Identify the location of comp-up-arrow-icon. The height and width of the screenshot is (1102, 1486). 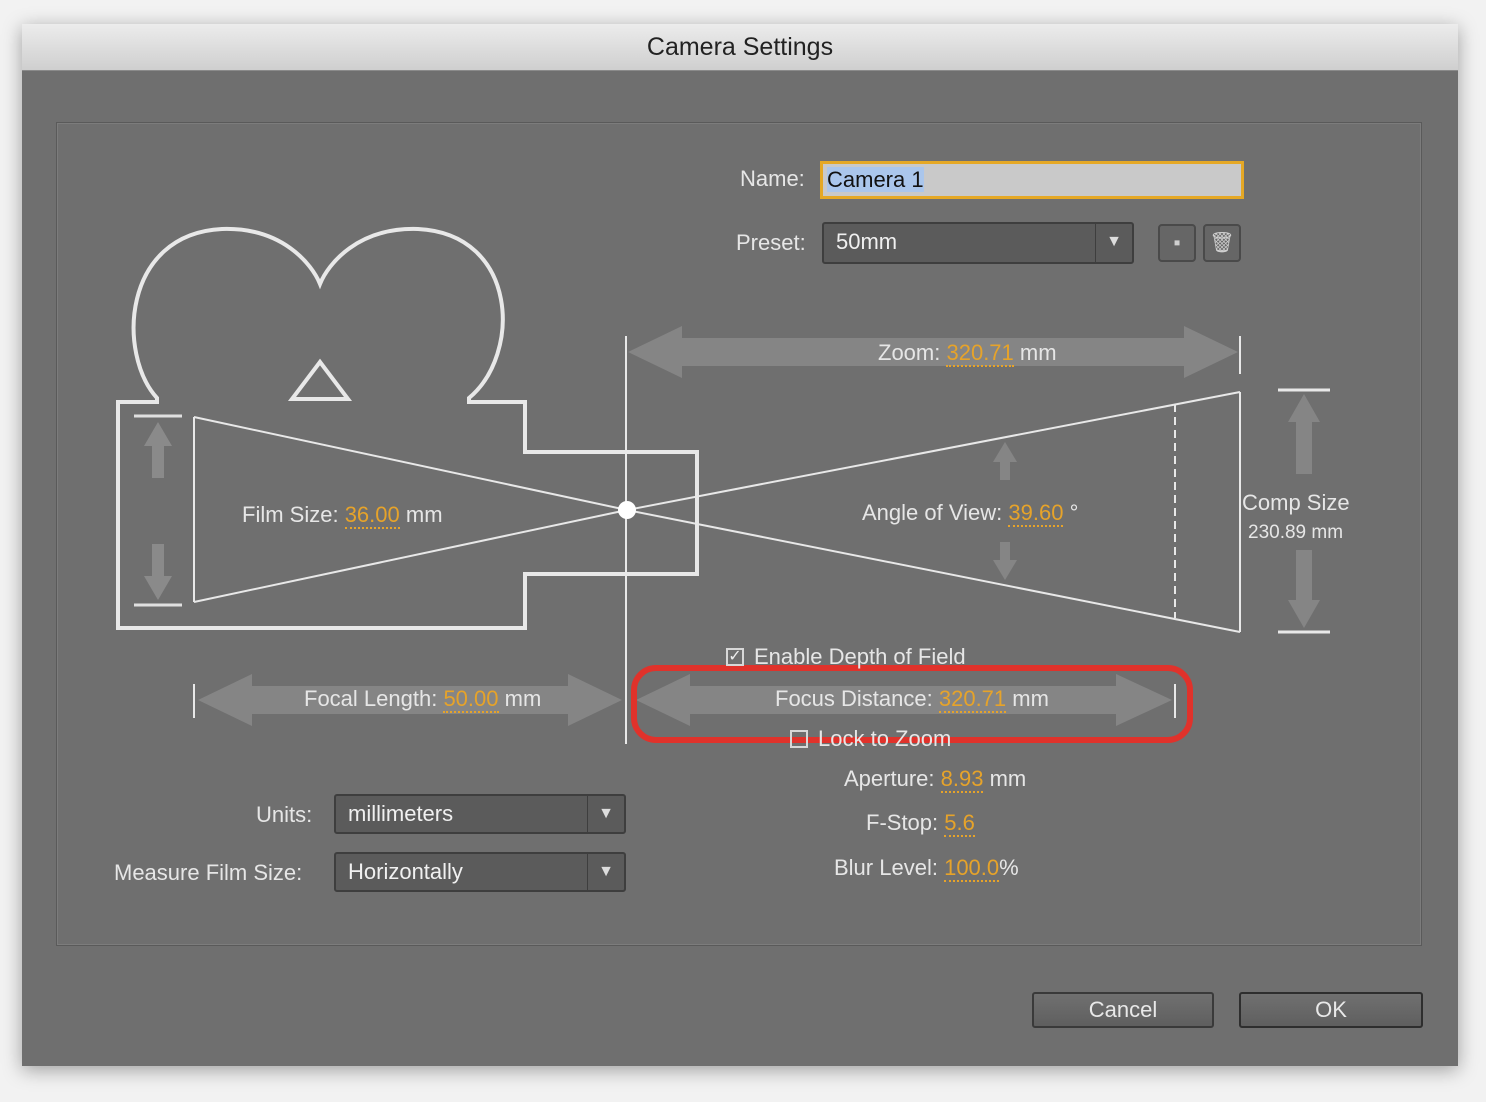
(1304, 434).